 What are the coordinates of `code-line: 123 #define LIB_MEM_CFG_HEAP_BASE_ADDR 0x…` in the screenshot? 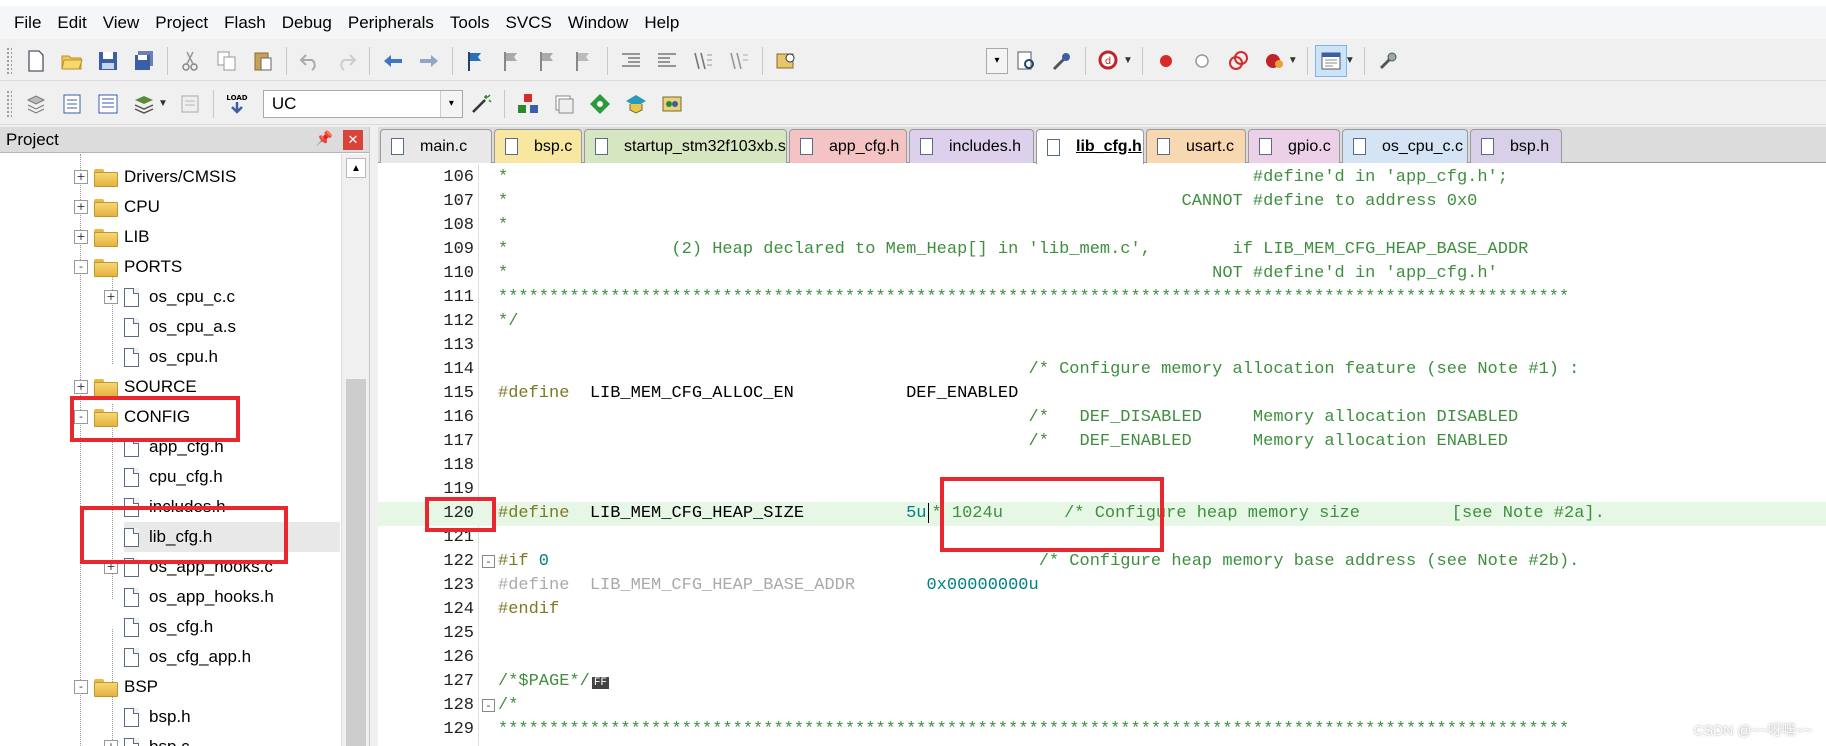 It's located at (1102, 586).